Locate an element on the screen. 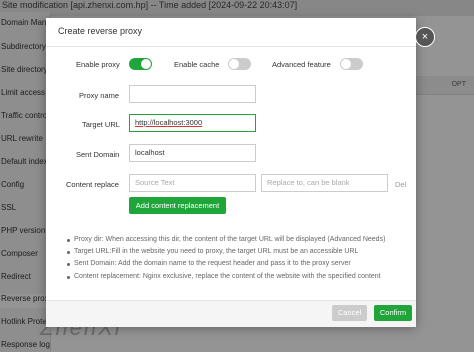 The height and width of the screenshot is (352, 474). advanced-feature-toggle is located at coordinates (351, 64).